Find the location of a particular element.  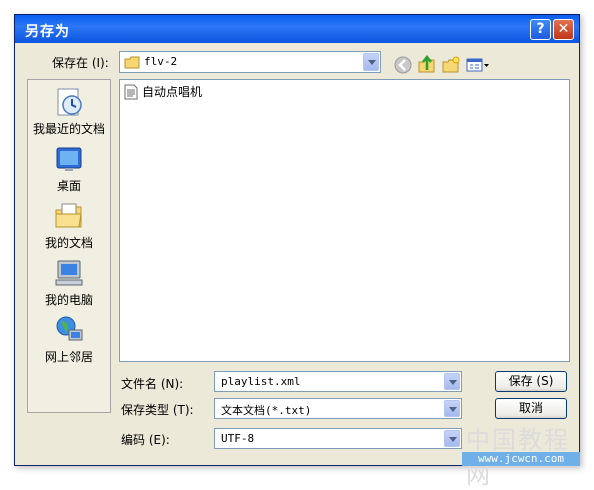

place-my-computer: 我的电脑 is located at coordinates (69, 282).